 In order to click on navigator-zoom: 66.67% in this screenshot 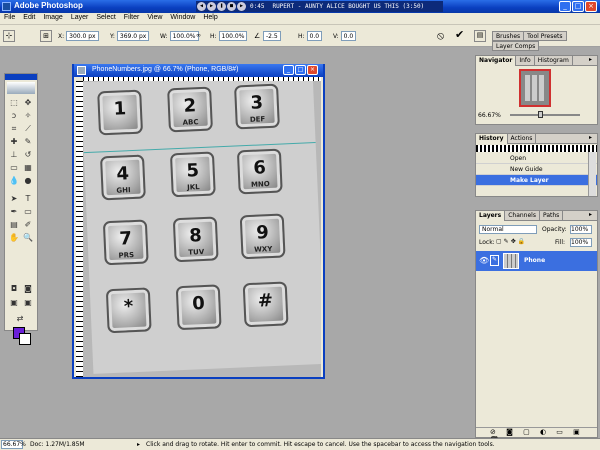, I will do `click(490, 116)`.